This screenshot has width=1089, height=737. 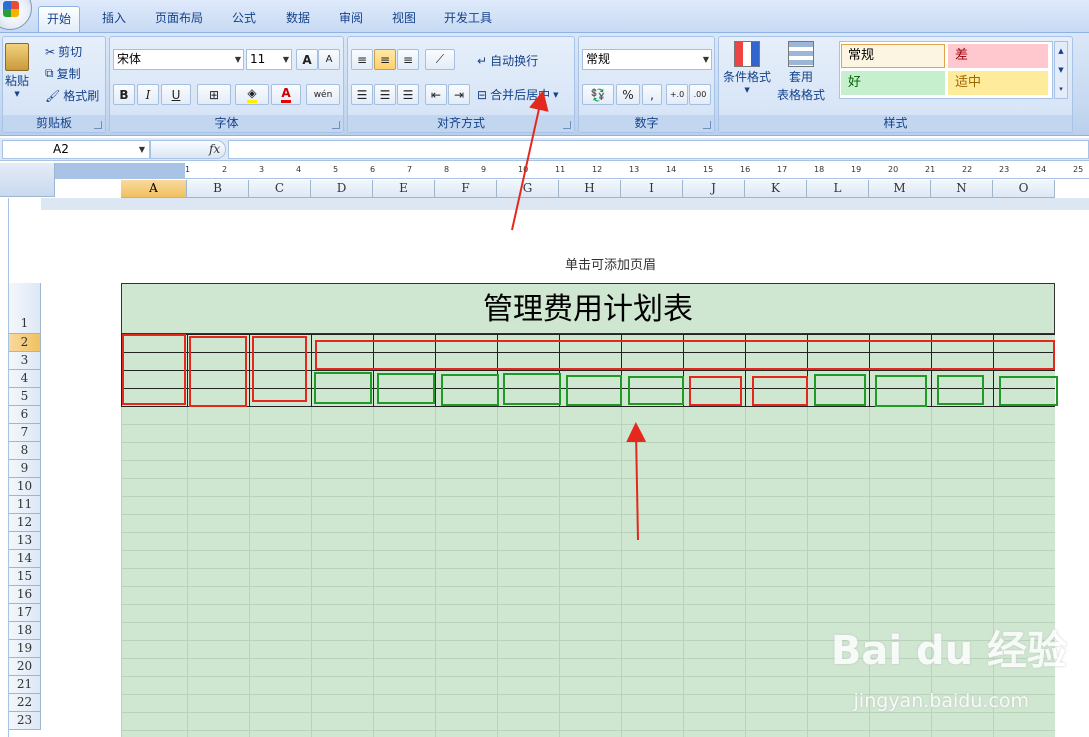 I want to click on column-header-H: H, so click(x=590, y=189).